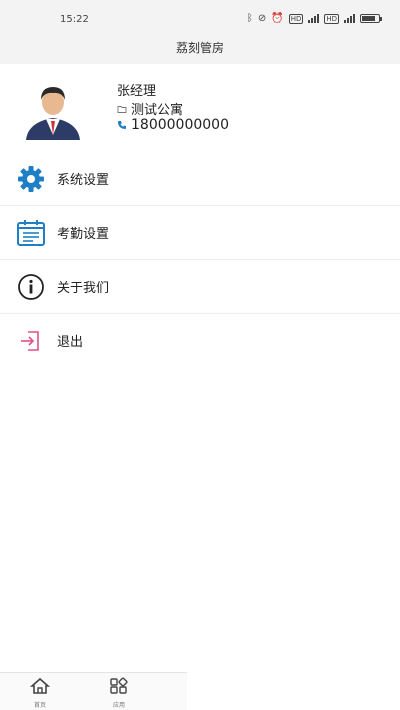 This screenshot has height=710, width=400. Describe the element at coordinates (200, 179) in the screenshot. I see `menu-item-system-settings: 系统设置` at that location.